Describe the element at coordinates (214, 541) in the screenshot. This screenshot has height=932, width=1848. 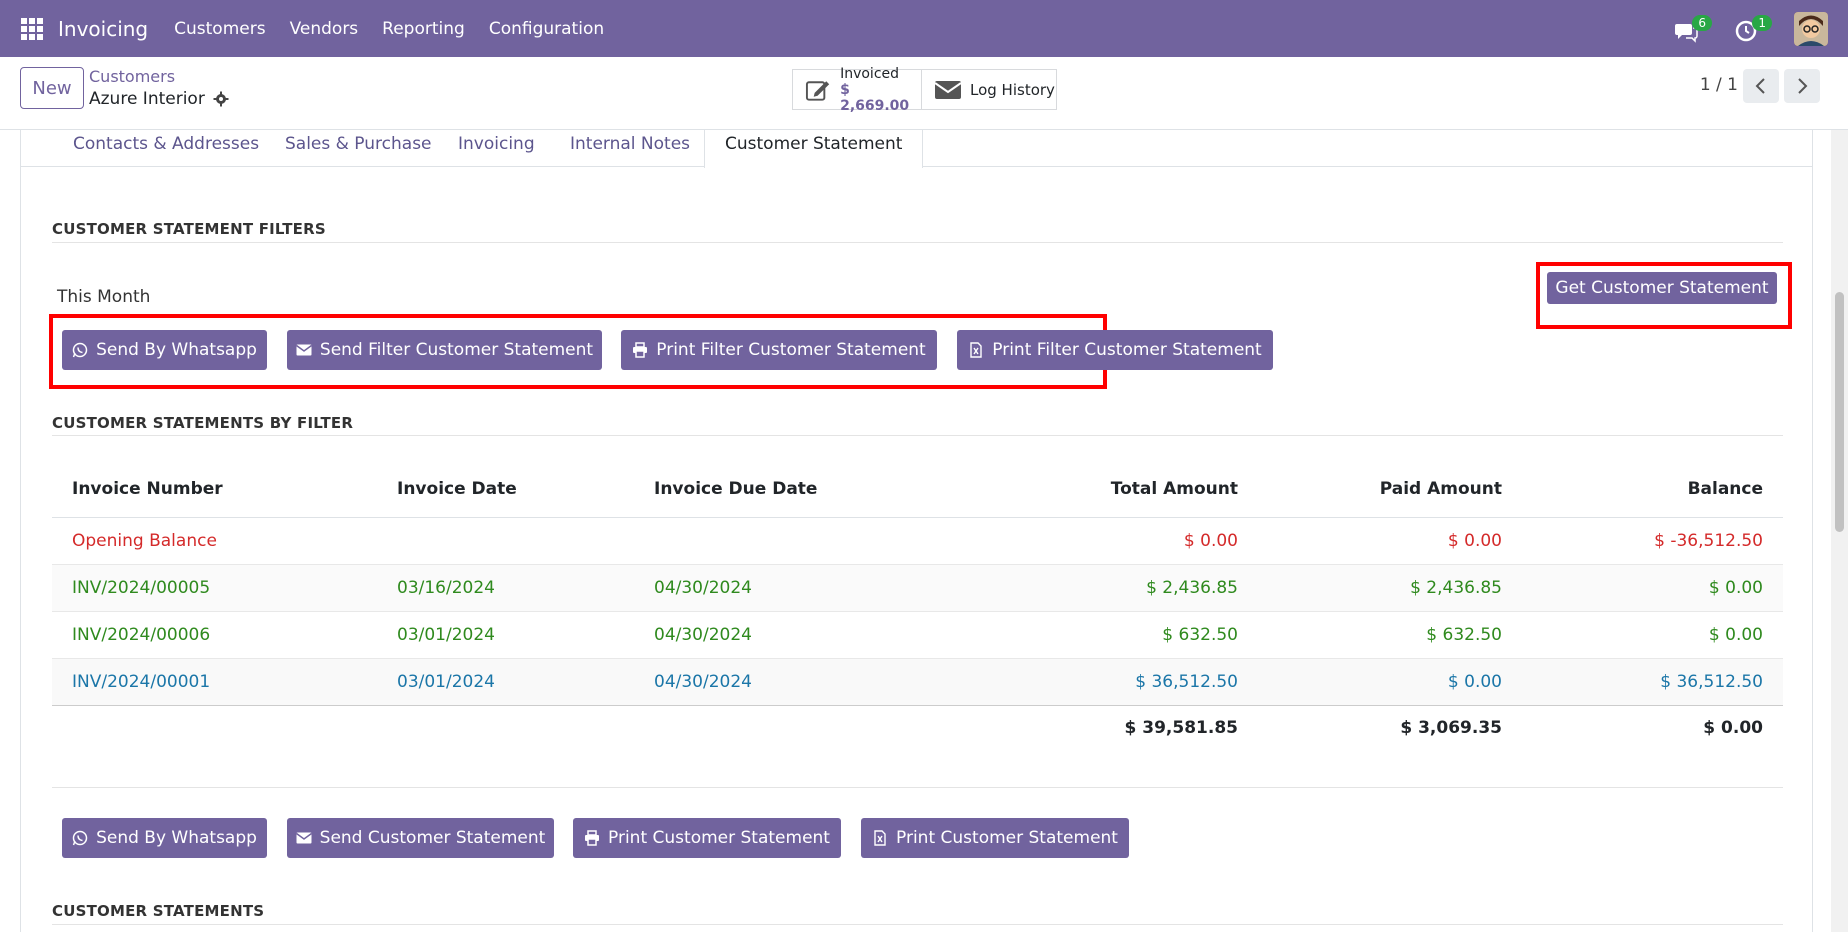
I see `cell-invoice-number: Opening Balance` at that location.